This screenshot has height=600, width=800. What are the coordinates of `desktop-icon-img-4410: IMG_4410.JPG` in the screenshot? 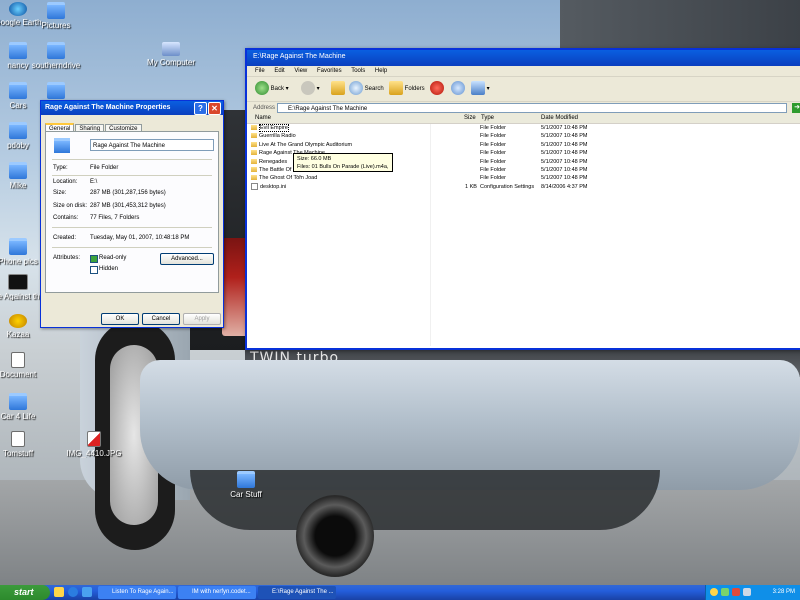 It's located at (94, 444).